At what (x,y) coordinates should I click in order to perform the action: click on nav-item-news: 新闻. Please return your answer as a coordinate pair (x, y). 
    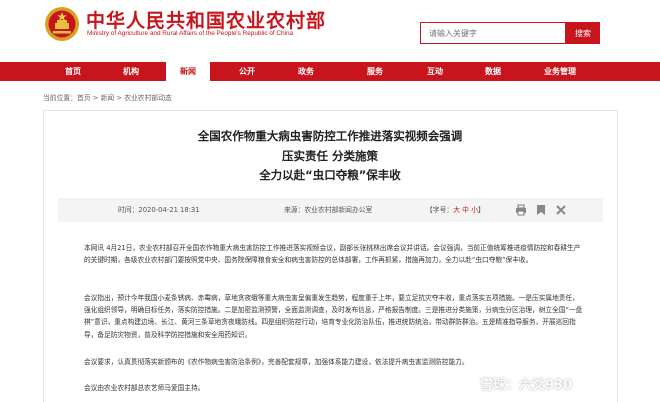
    Looking at the image, I should click on (188, 71).